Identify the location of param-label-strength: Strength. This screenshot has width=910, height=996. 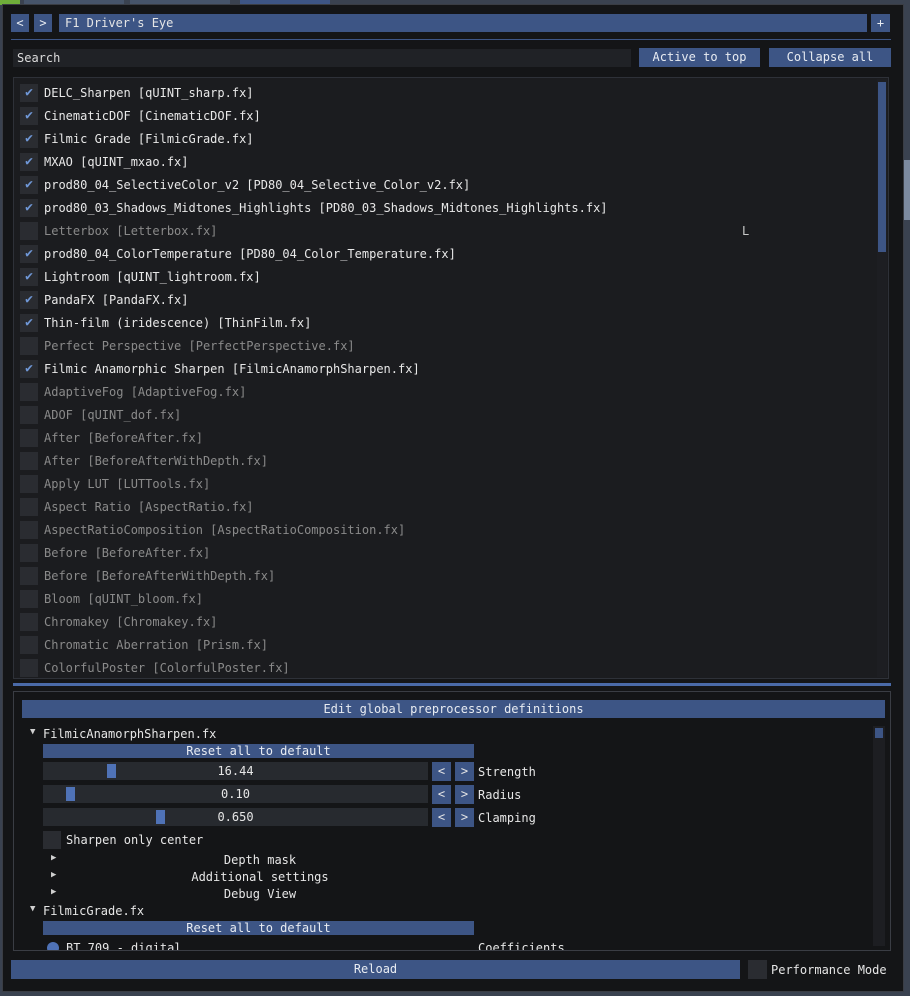
(507, 772).